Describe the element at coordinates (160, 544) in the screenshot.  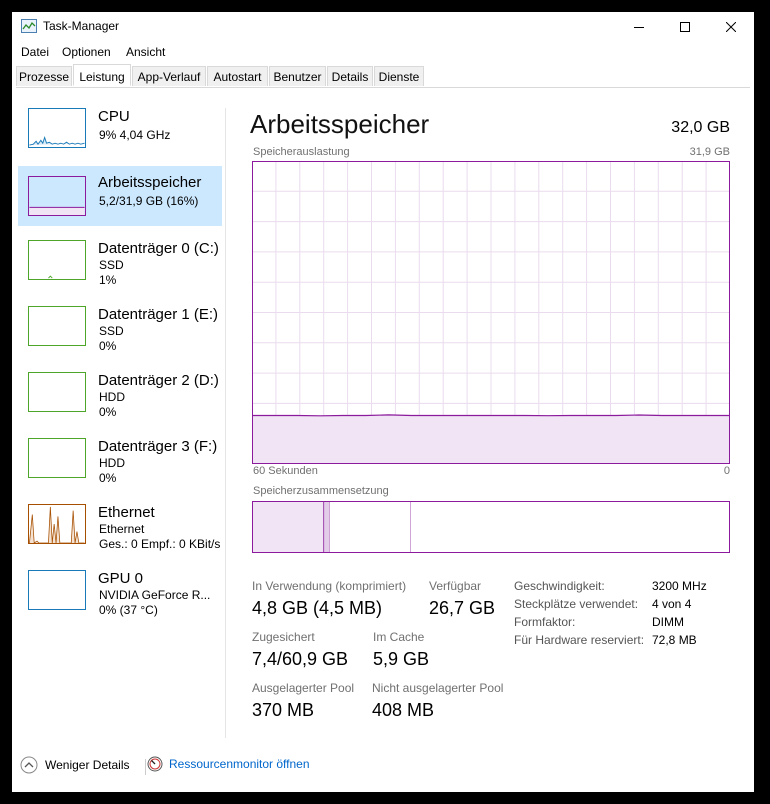
I see `sidebar-item-sub: Ges.: 0 Empf.: 0 KBit/s` at that location.